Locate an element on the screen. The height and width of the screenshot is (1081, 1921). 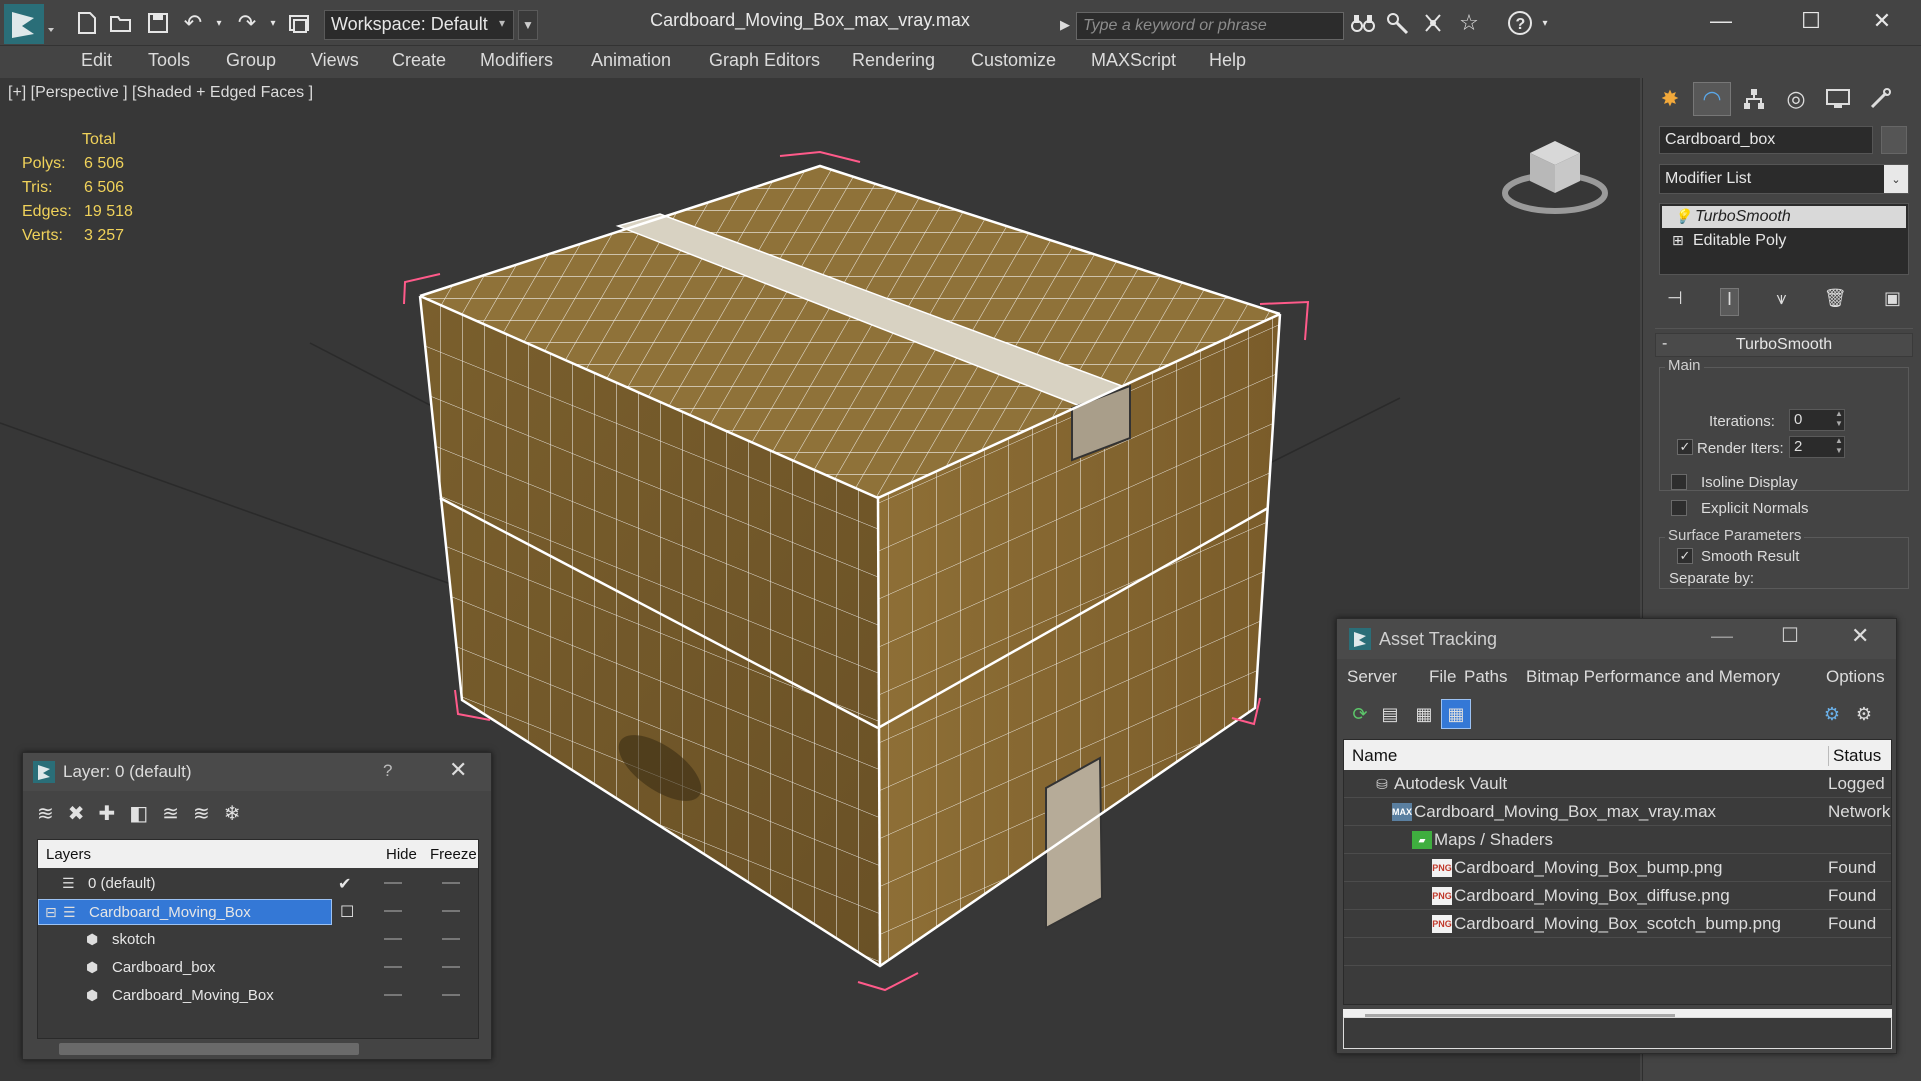
configure-sets-icon: ▣ is located at coordinates (1892, 302).